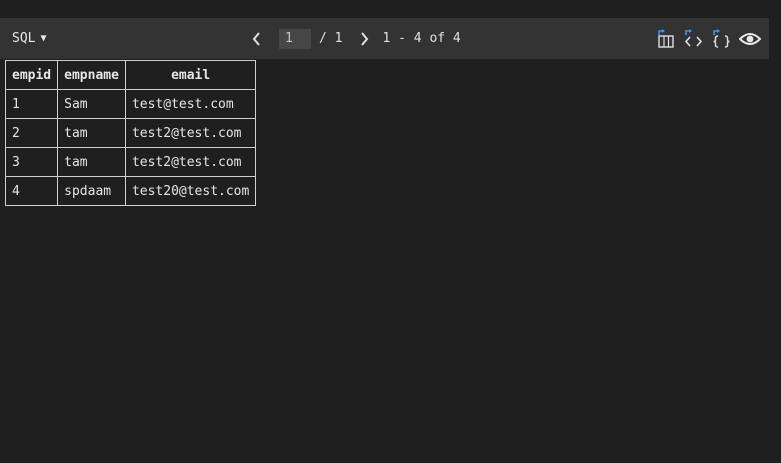 The image size is (781, 463). What do you see at coordinates (256, 39) in the screenshot?
I see `prev-page-icon` at bounding box center [256, 39].